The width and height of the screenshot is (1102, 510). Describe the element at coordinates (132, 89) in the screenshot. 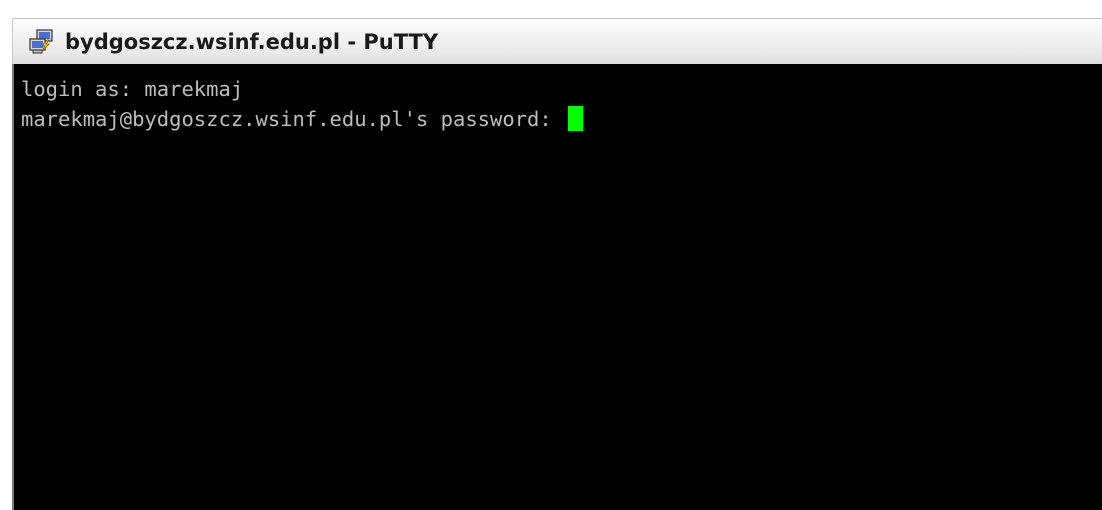

I see `login-prompt-text: login as: marekmaj` at that location.